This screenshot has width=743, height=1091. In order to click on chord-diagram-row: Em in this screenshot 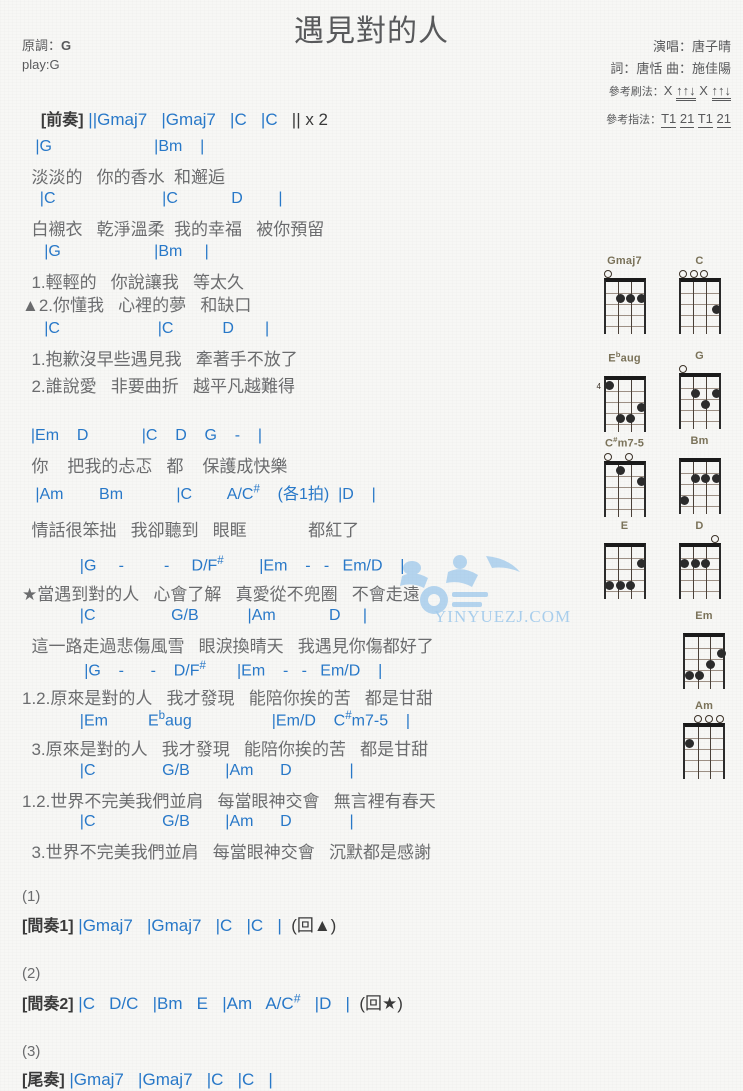, I will do `click(665, 649)`.